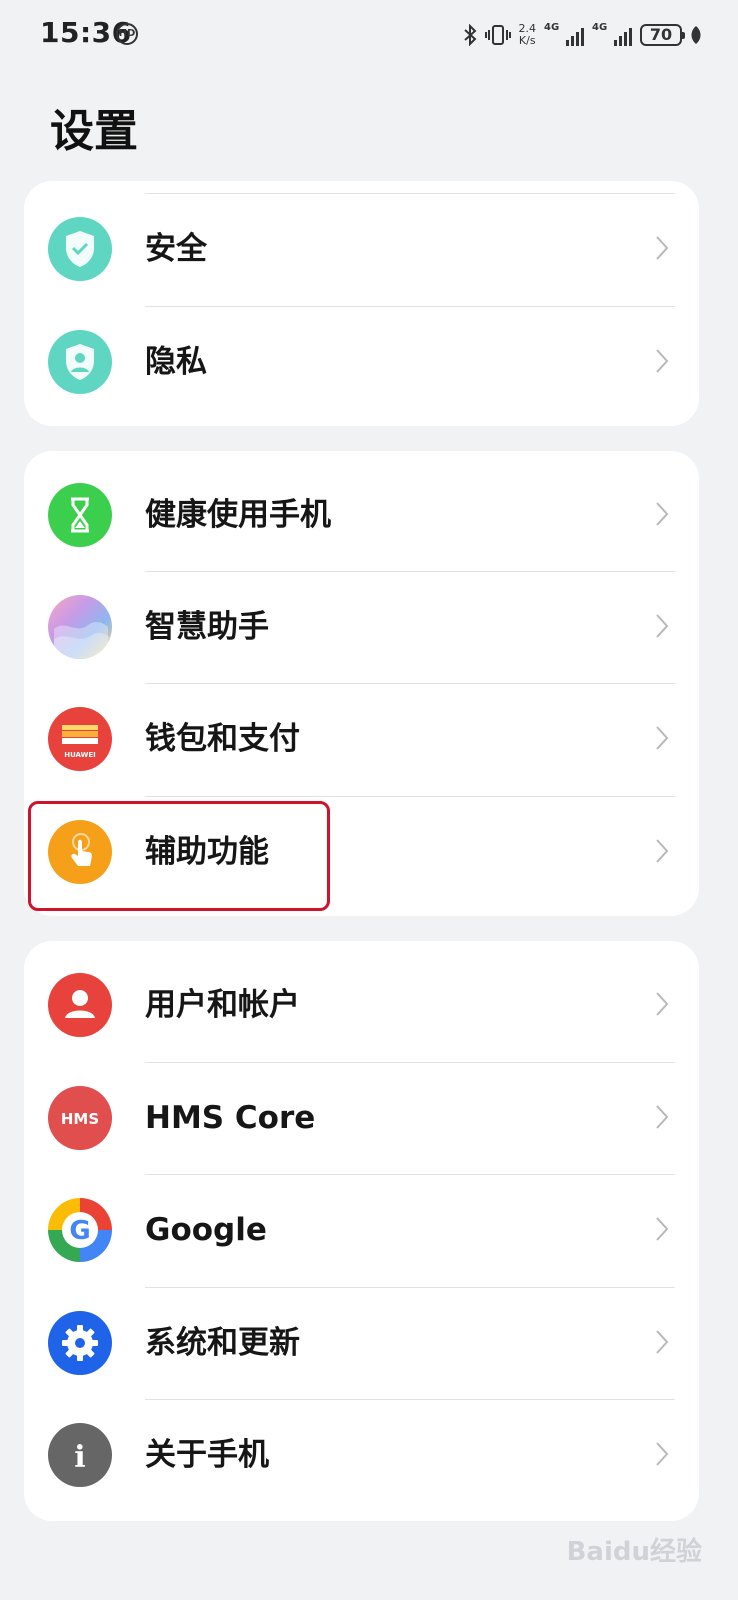 The height and width of the screenshot is (1600, 738). I want to click on settings-item-about-phone: i 关于手机, so click(361, 1455).